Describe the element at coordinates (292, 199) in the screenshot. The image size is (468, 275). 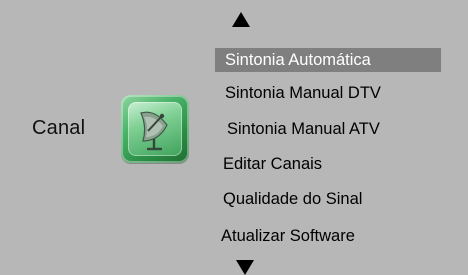
I see `menu-item-qualidade-do-sinal: Qualidade do Sinal` at that location.